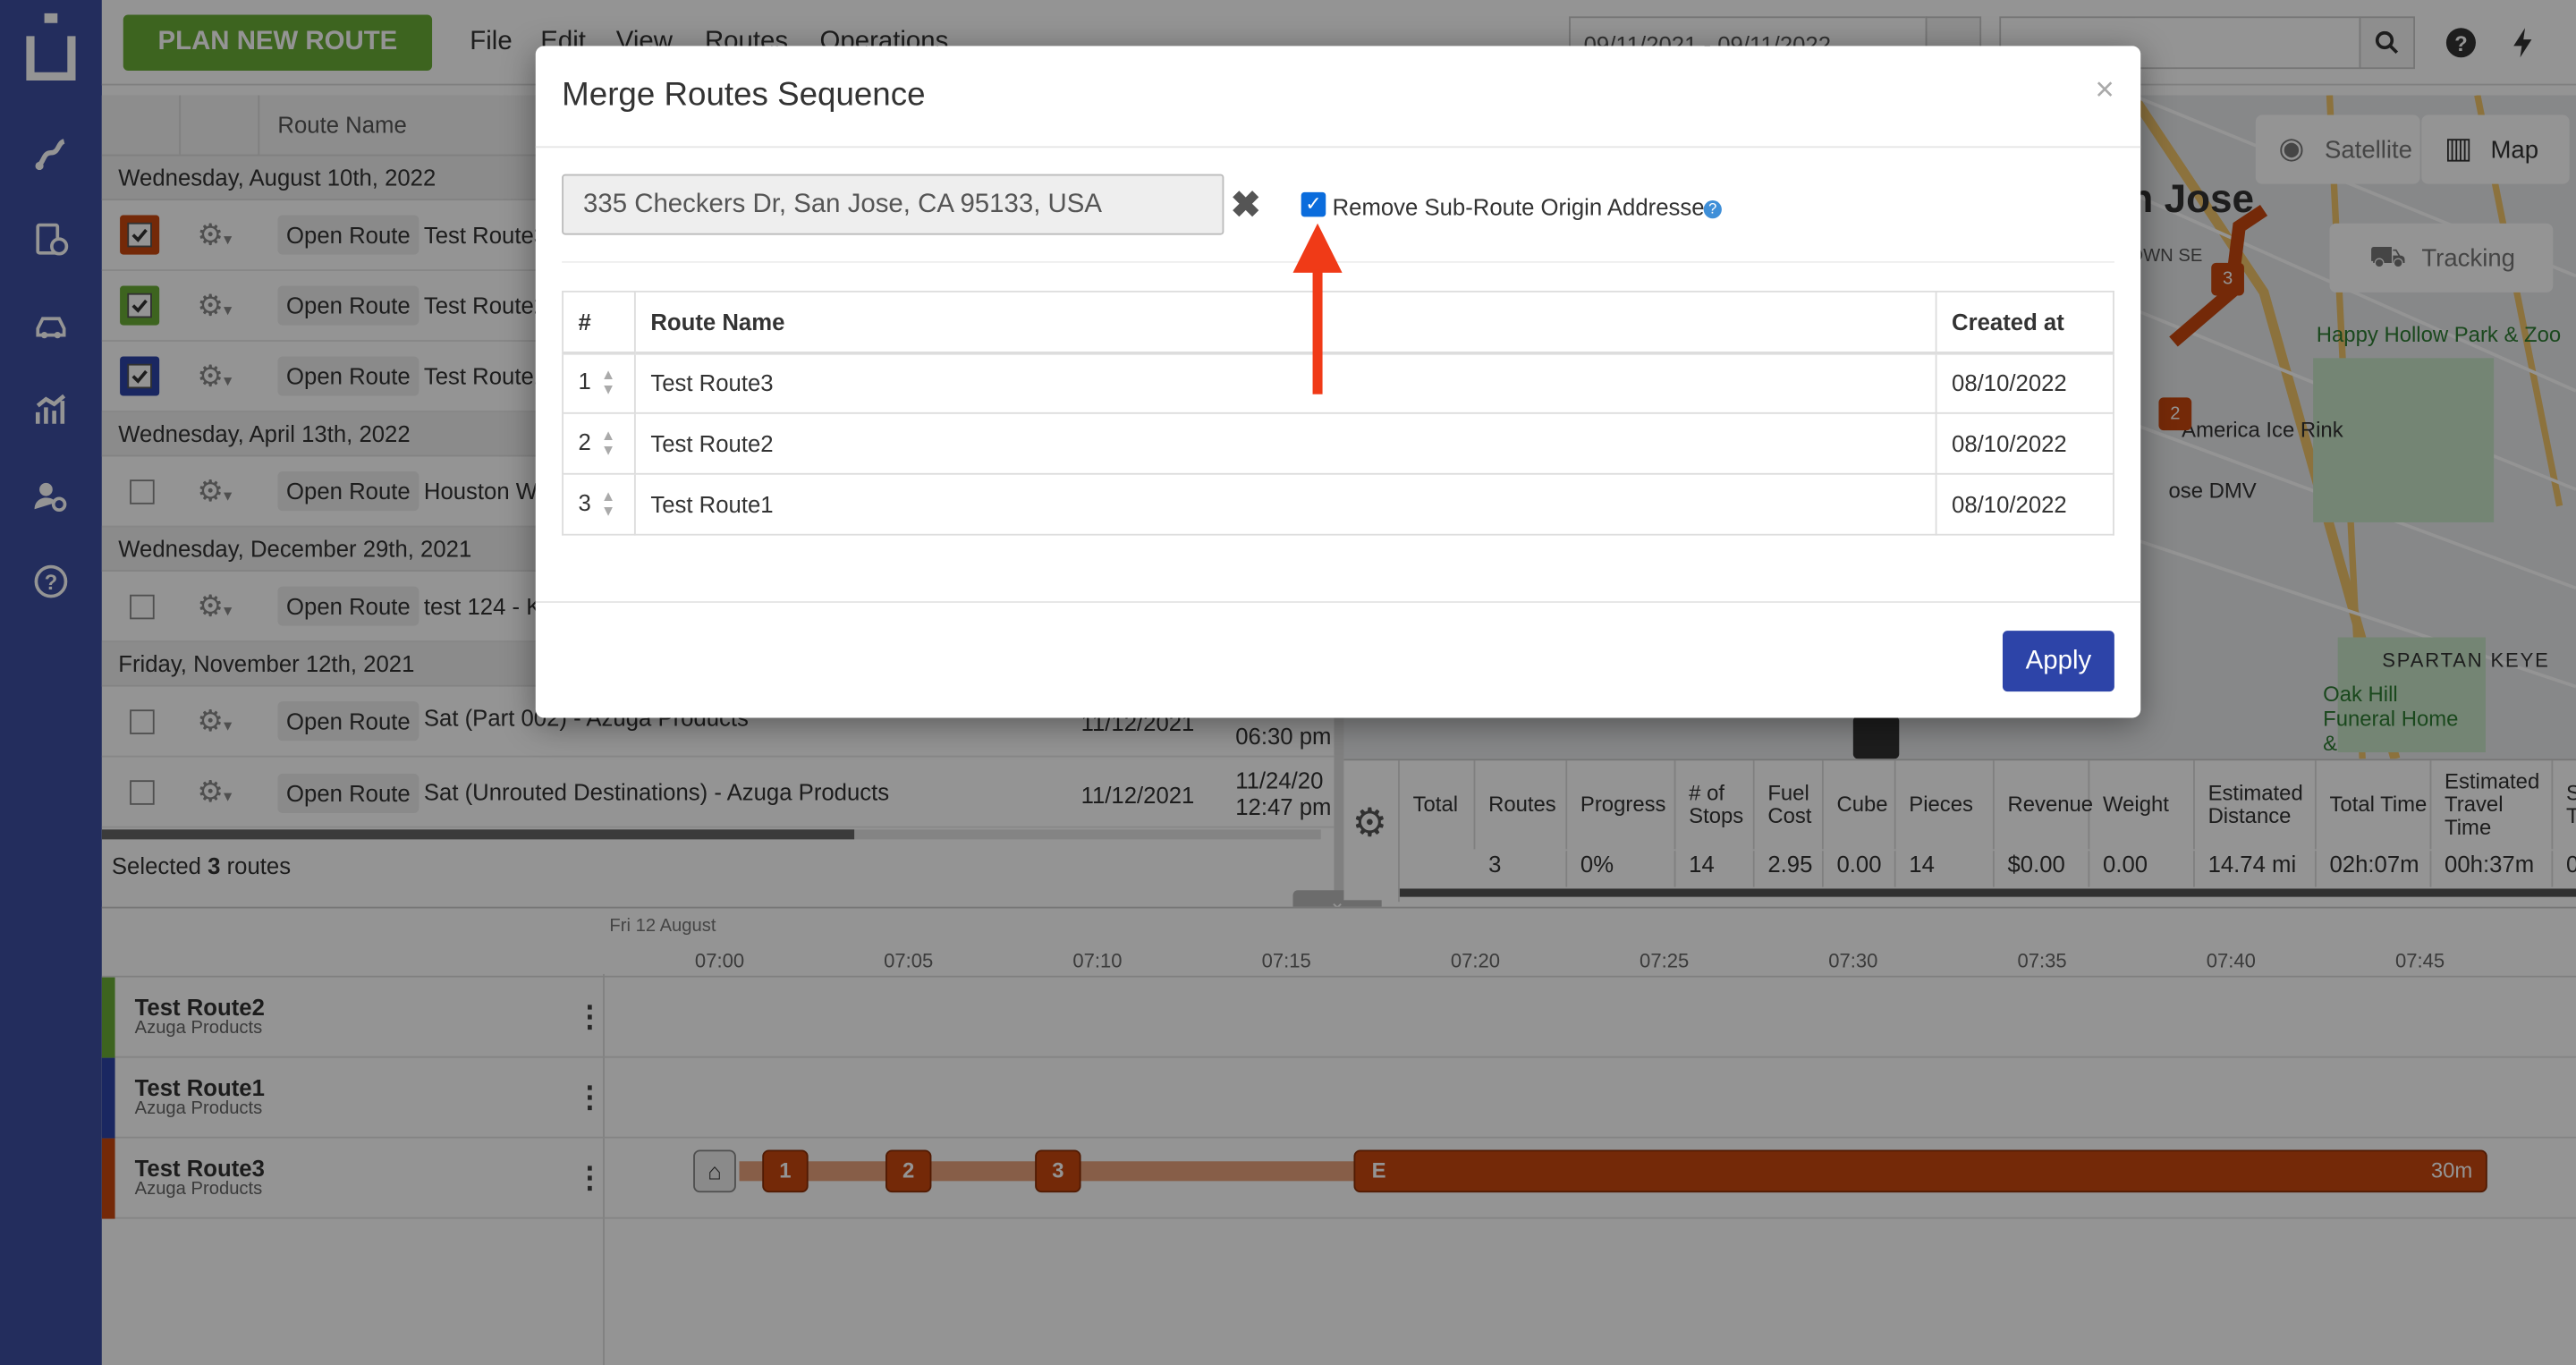  Describe the element at coordinates (599, 504) in the screenshot. I see `row-number-cell: 3 ▲ ▼` at that location.